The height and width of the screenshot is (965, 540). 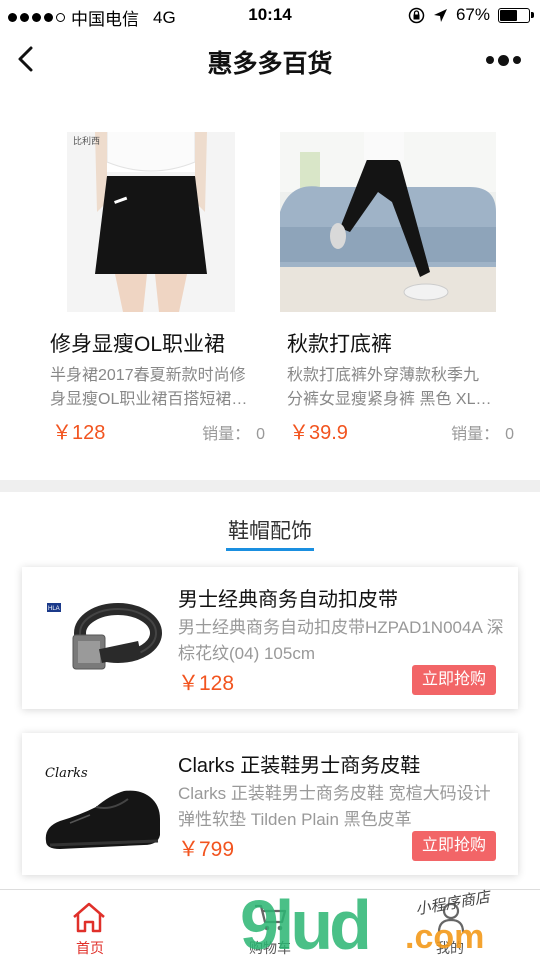 I want to click on product-name: 修身显瘦OL职业裙, so click(x=138, y=344).